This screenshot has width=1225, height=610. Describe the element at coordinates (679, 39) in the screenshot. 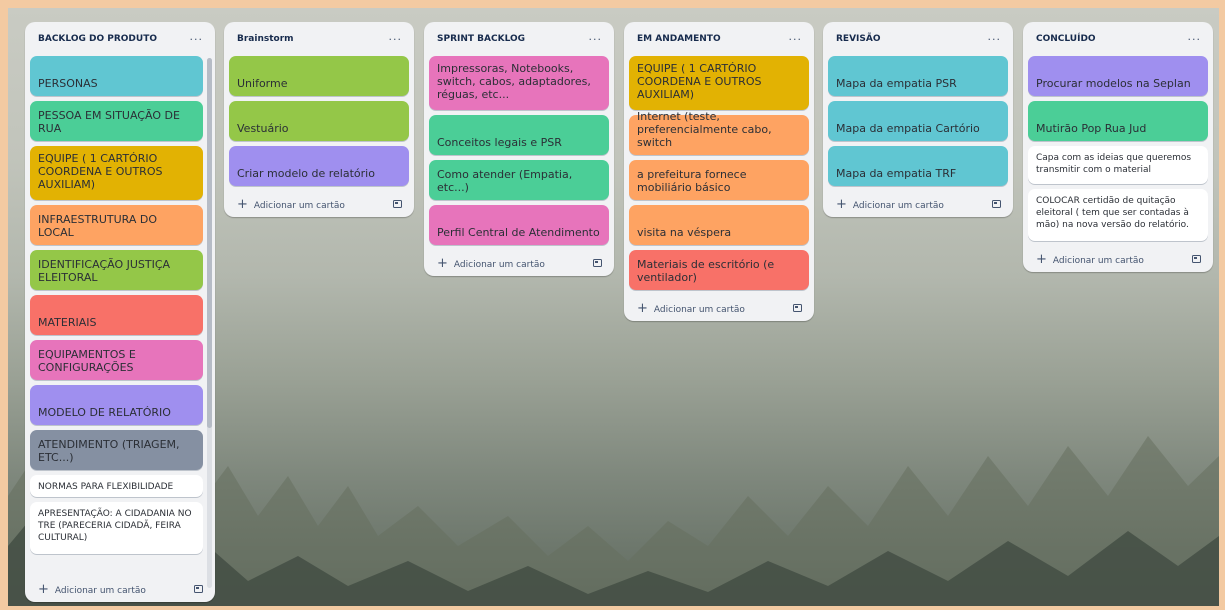

I see `list-title: EM ANDAMENTO` at that location.